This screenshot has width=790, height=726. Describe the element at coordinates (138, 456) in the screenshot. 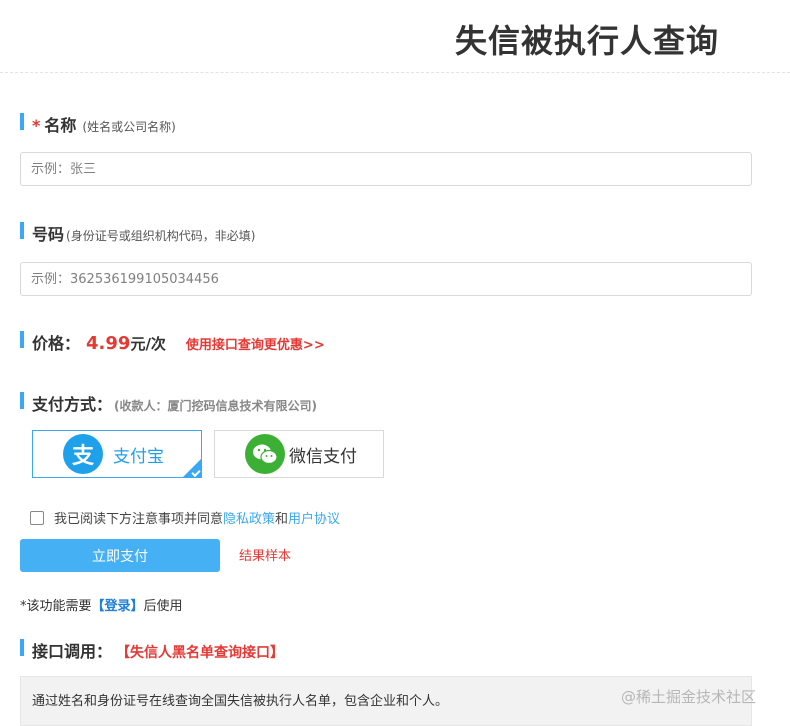

I see `alipay-label: 支付宝` at that location.